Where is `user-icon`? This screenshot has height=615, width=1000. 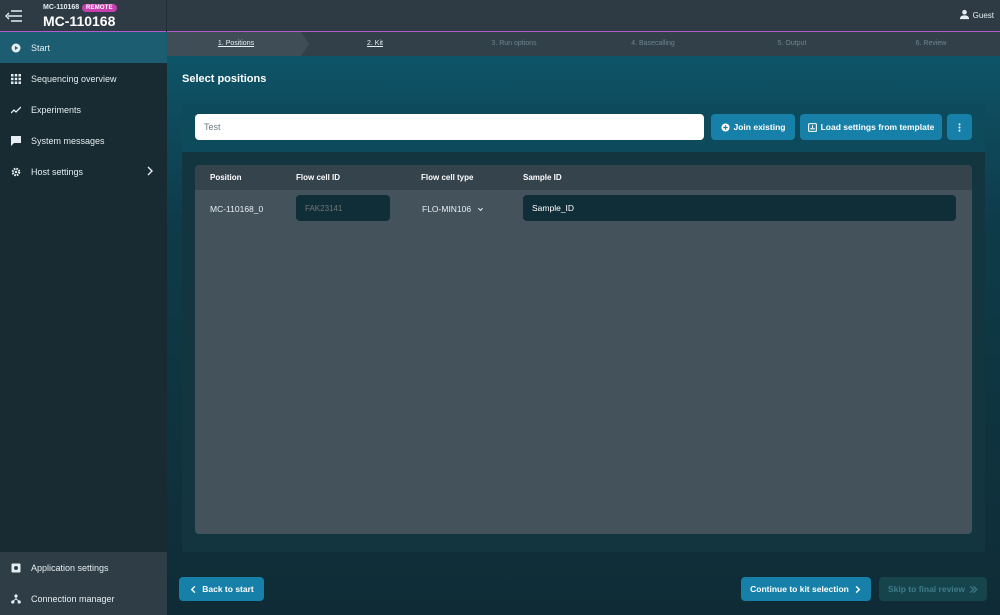
user-icon is located at coordinates (964, 15).